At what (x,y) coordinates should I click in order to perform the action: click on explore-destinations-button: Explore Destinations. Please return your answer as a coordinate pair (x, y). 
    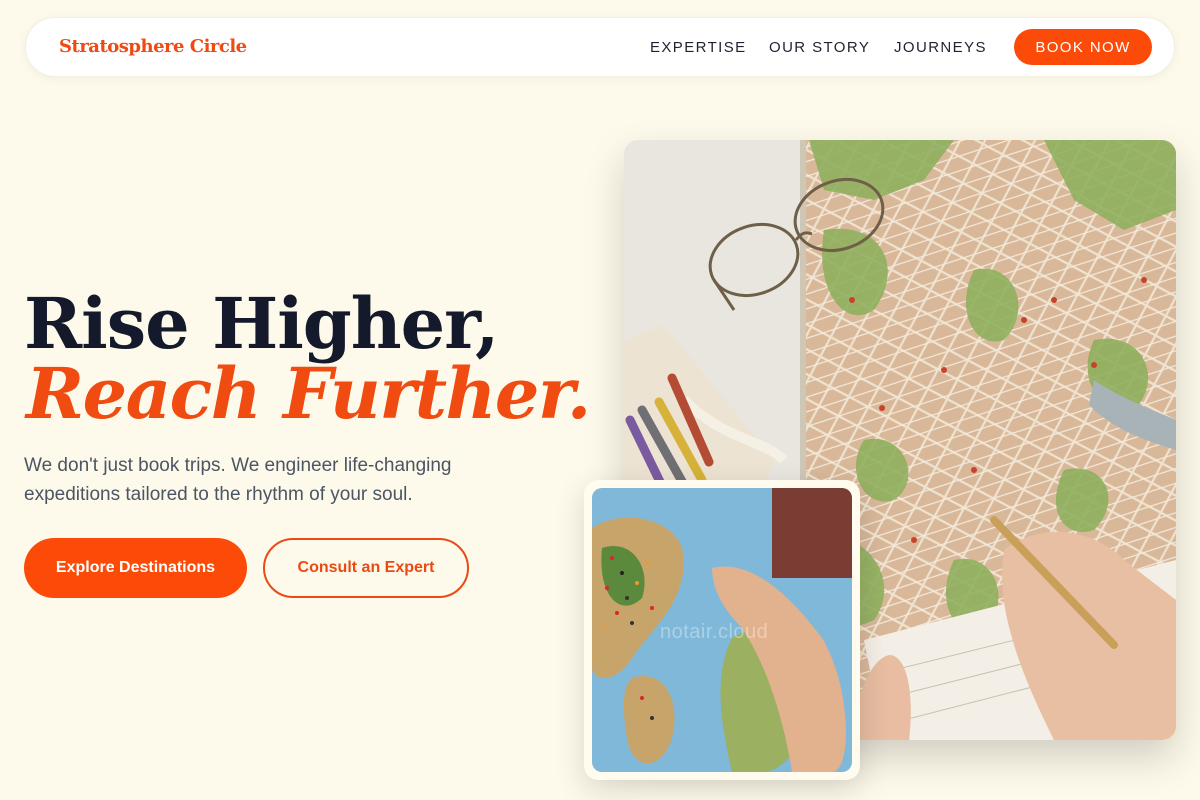
    Looking at the image, I should click on (135, 568).